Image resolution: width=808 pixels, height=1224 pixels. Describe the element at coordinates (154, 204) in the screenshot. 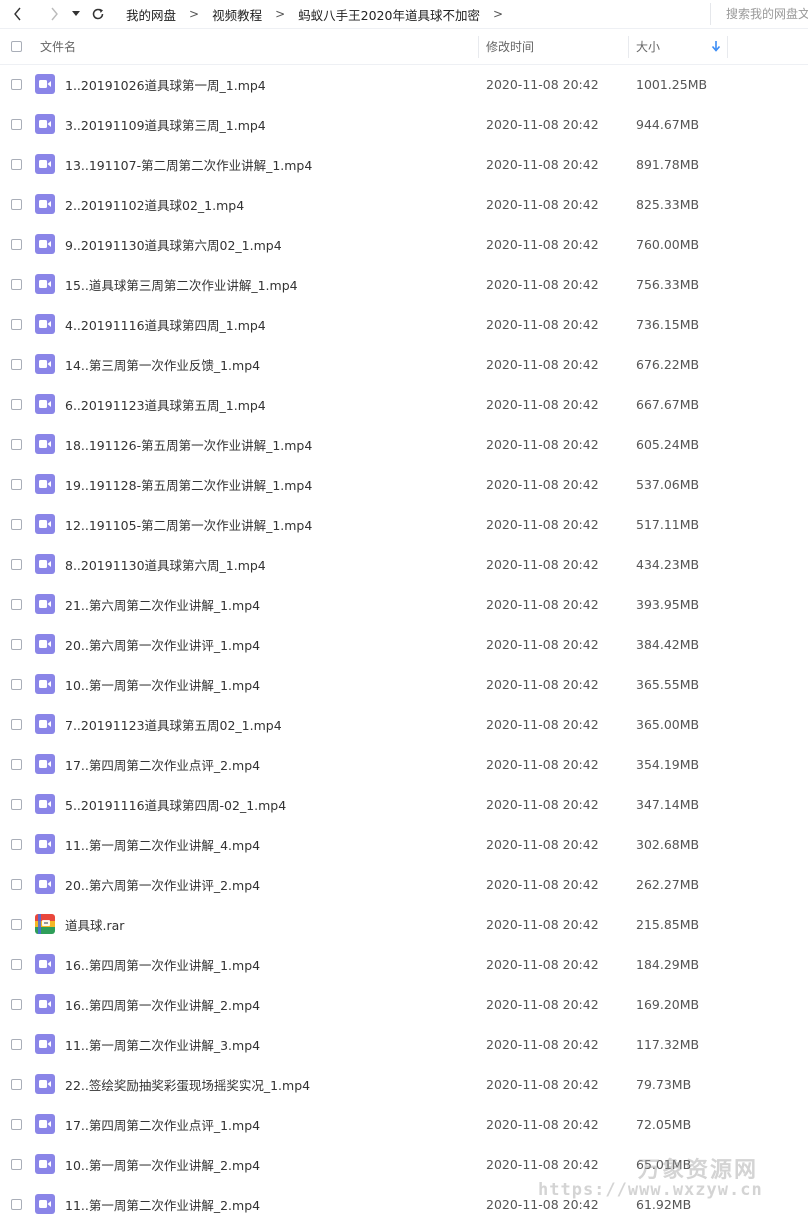

I see `file-name: 2..20191102道具球02_1.mp4` at that location.